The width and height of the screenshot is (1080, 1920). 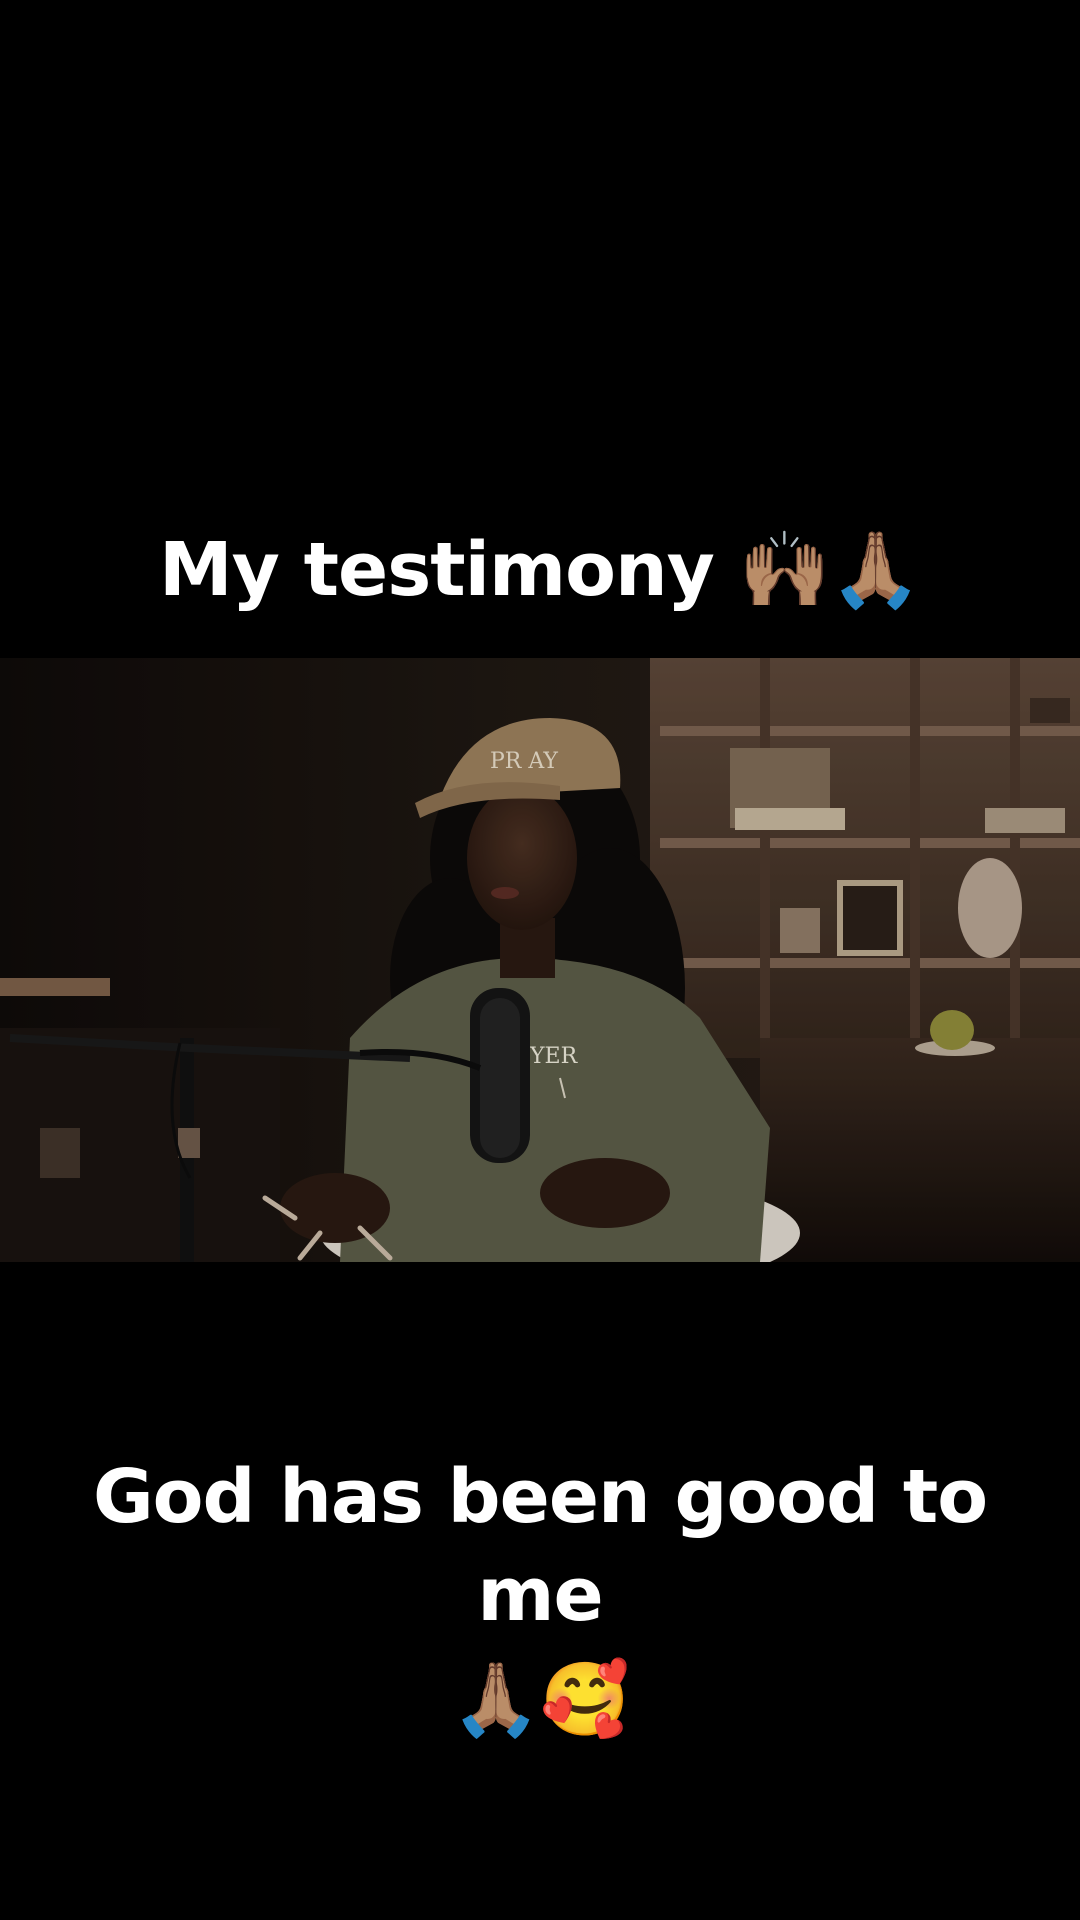 I want to click on bottom-caption: God has been good to me 🙏🏽🥰, so click(x=540, y=1601).